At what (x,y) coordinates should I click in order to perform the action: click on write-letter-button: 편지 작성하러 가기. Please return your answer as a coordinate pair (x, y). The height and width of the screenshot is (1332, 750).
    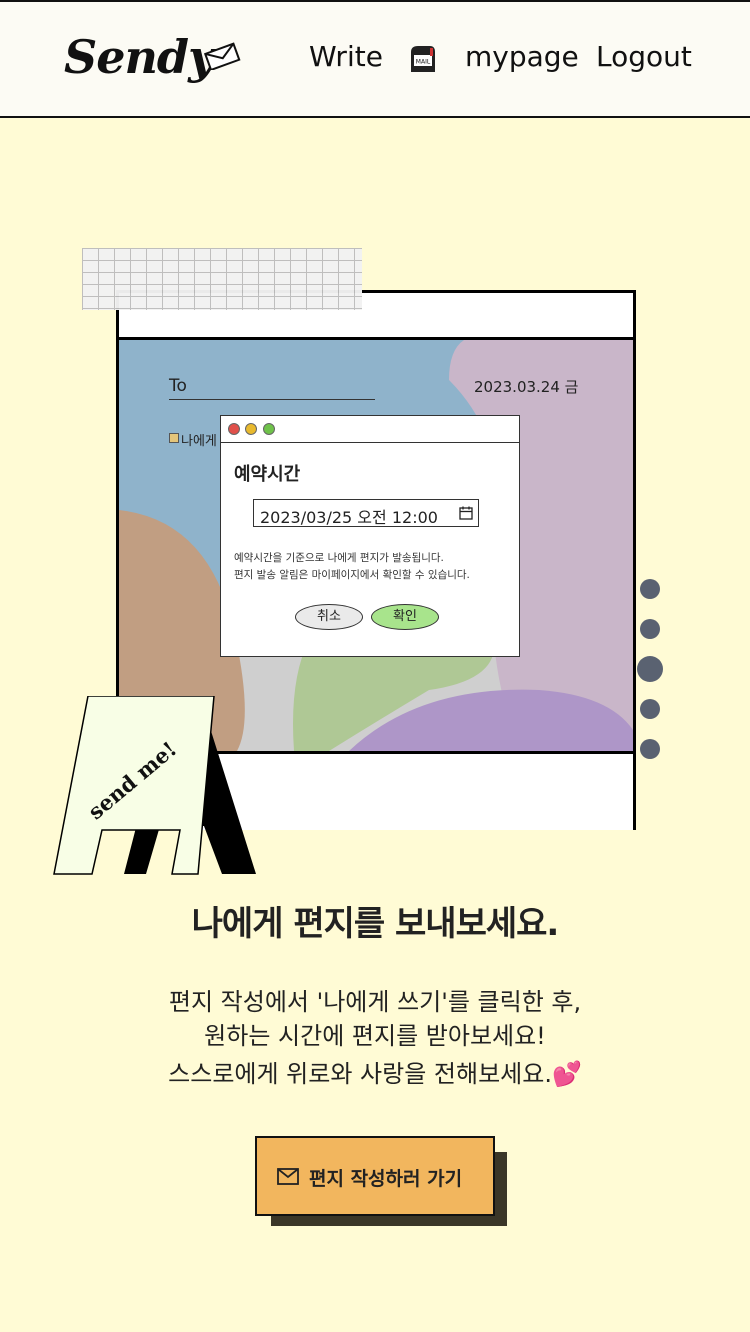
    Looking at the image, I should click on (375, 1176).